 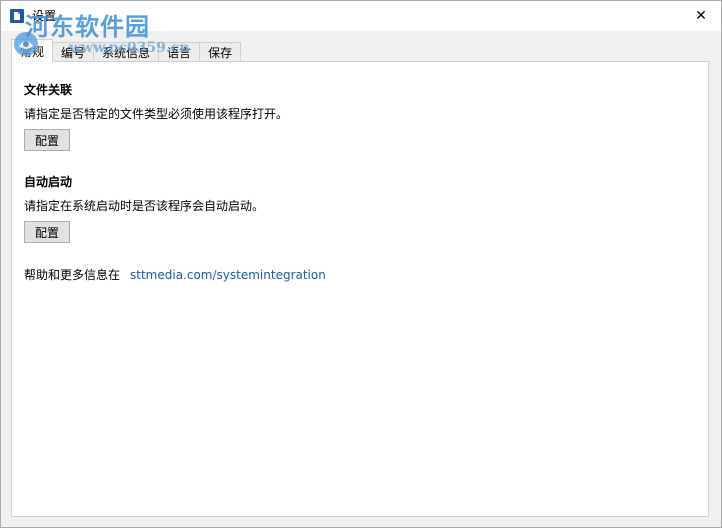 What do you see at coordinates (47, 232) in the screenshot?
I see `autostart-configure-button: 配置` at bounding box center [47, 232].